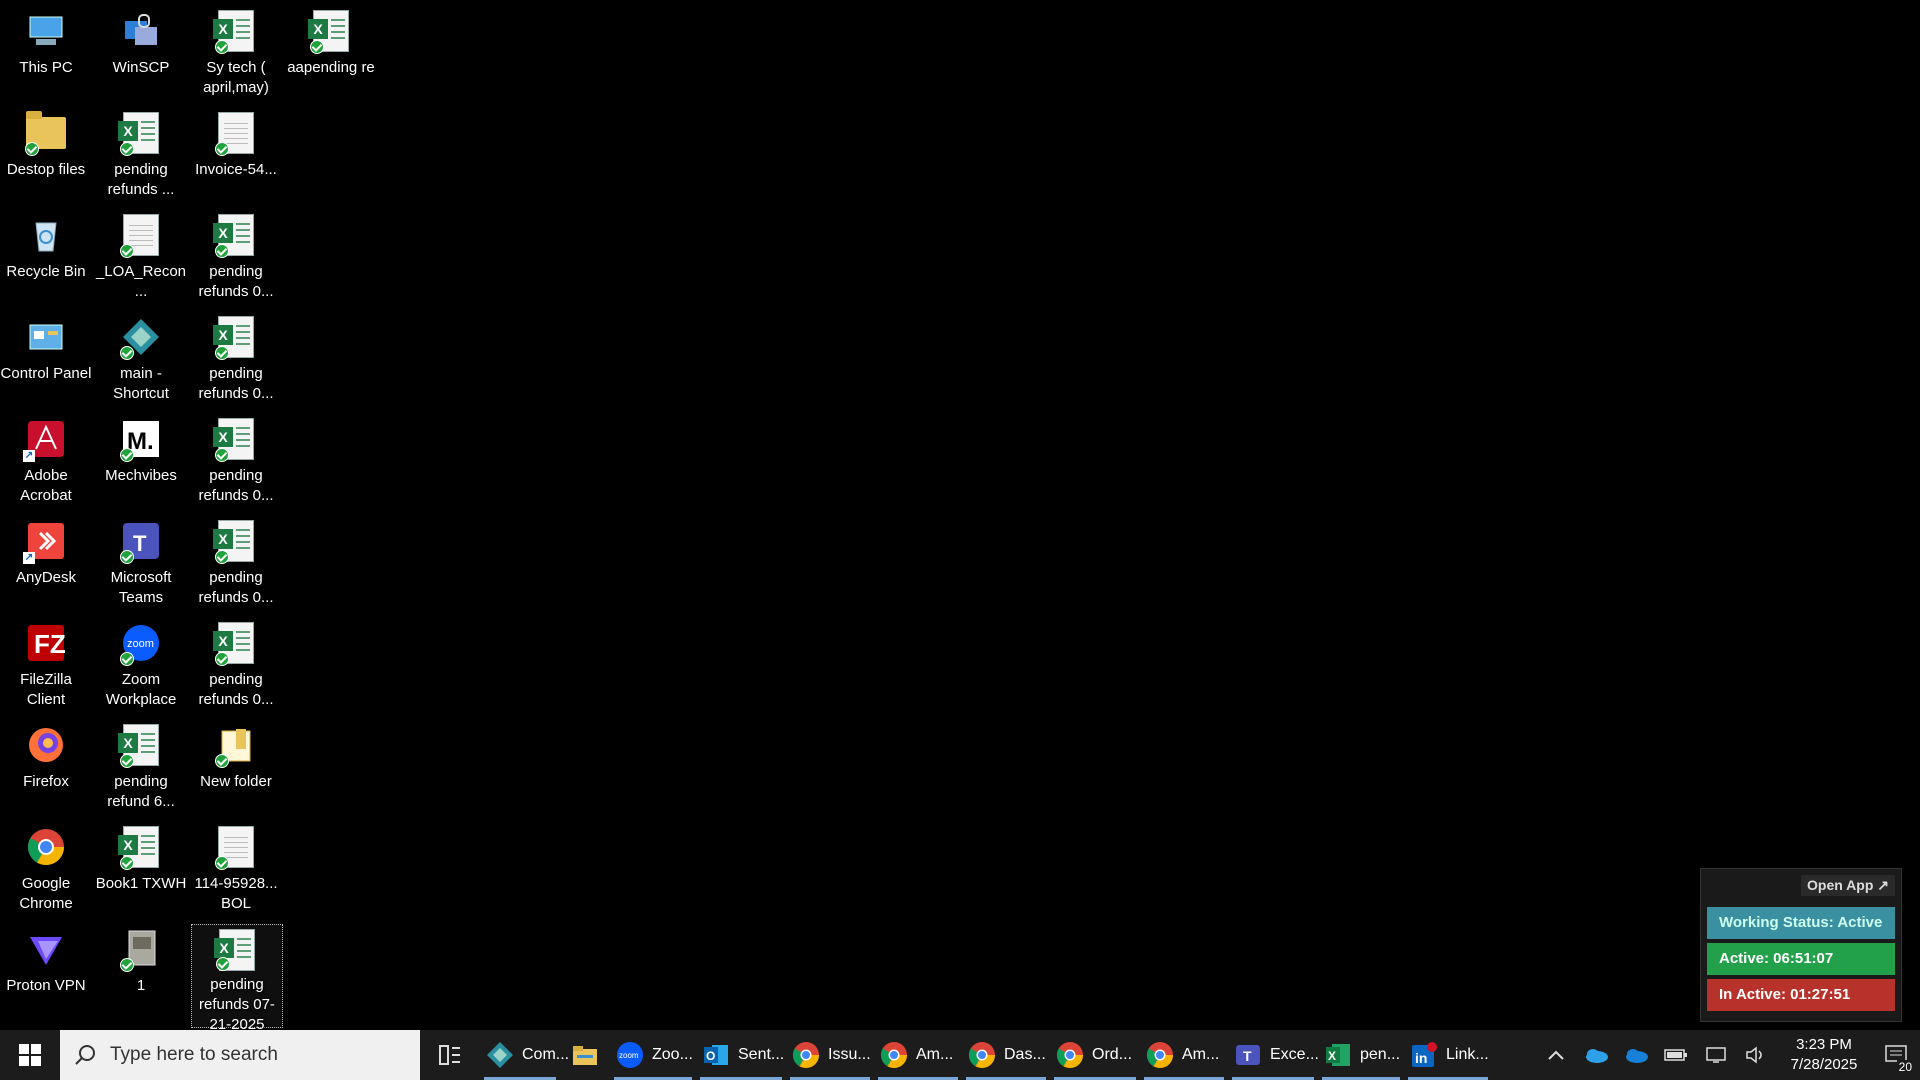 Image resolution: width=1920 pixels, height=1080 pixels. What do you see at coordinates (240, 1055) in the screenshot?
I see `taskbar-search-box: Type here to search` at bounding box center [240, 1055].